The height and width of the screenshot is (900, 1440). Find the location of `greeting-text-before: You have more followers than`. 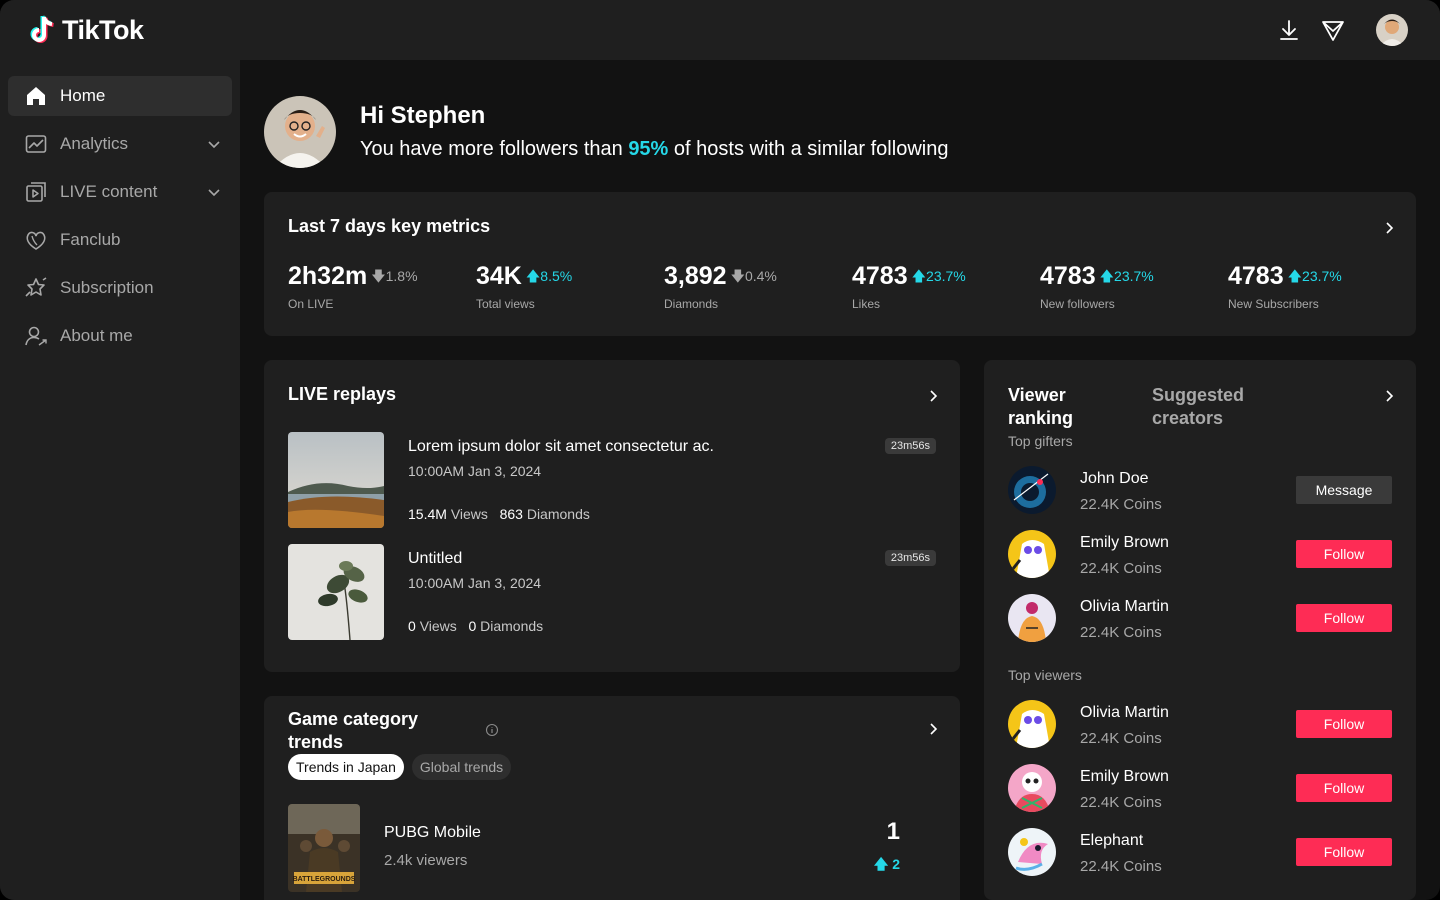

greeting-text-before: You have more followers than is located at coordinates (494, 149).